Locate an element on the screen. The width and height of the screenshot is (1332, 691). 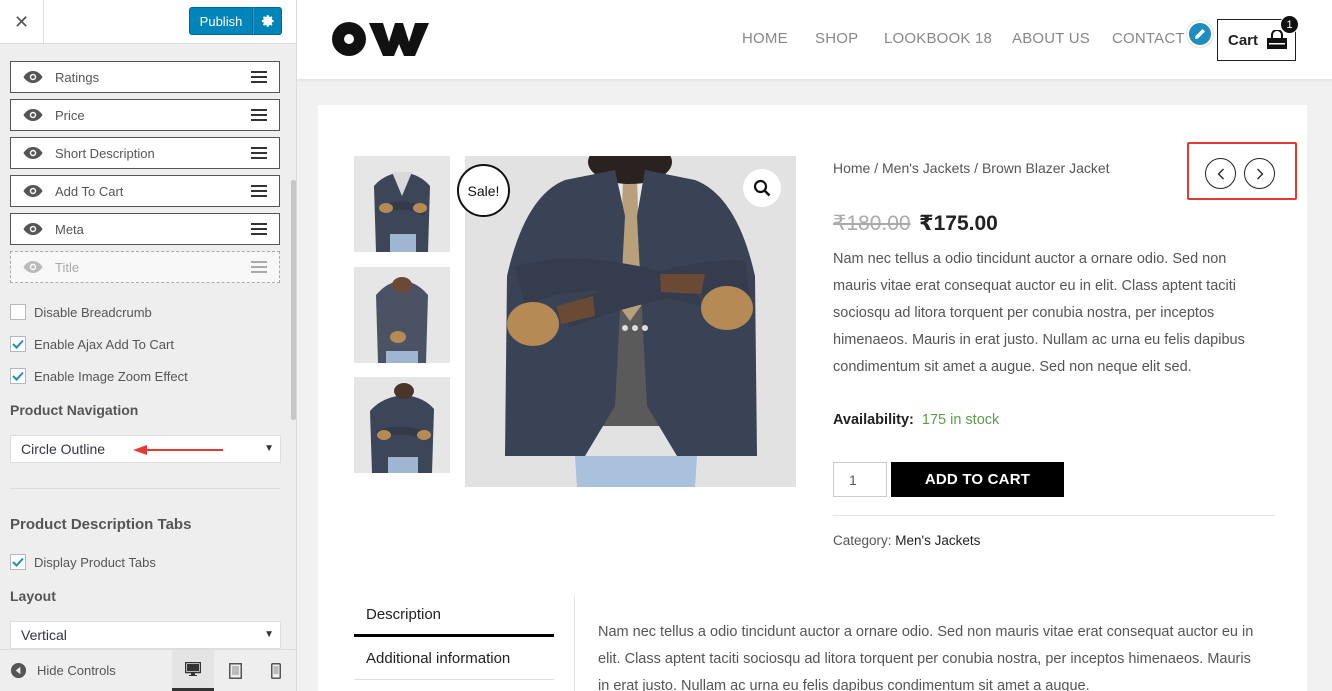
product-navigation-heading: Product Navigation is located at coordinates (74, 410).